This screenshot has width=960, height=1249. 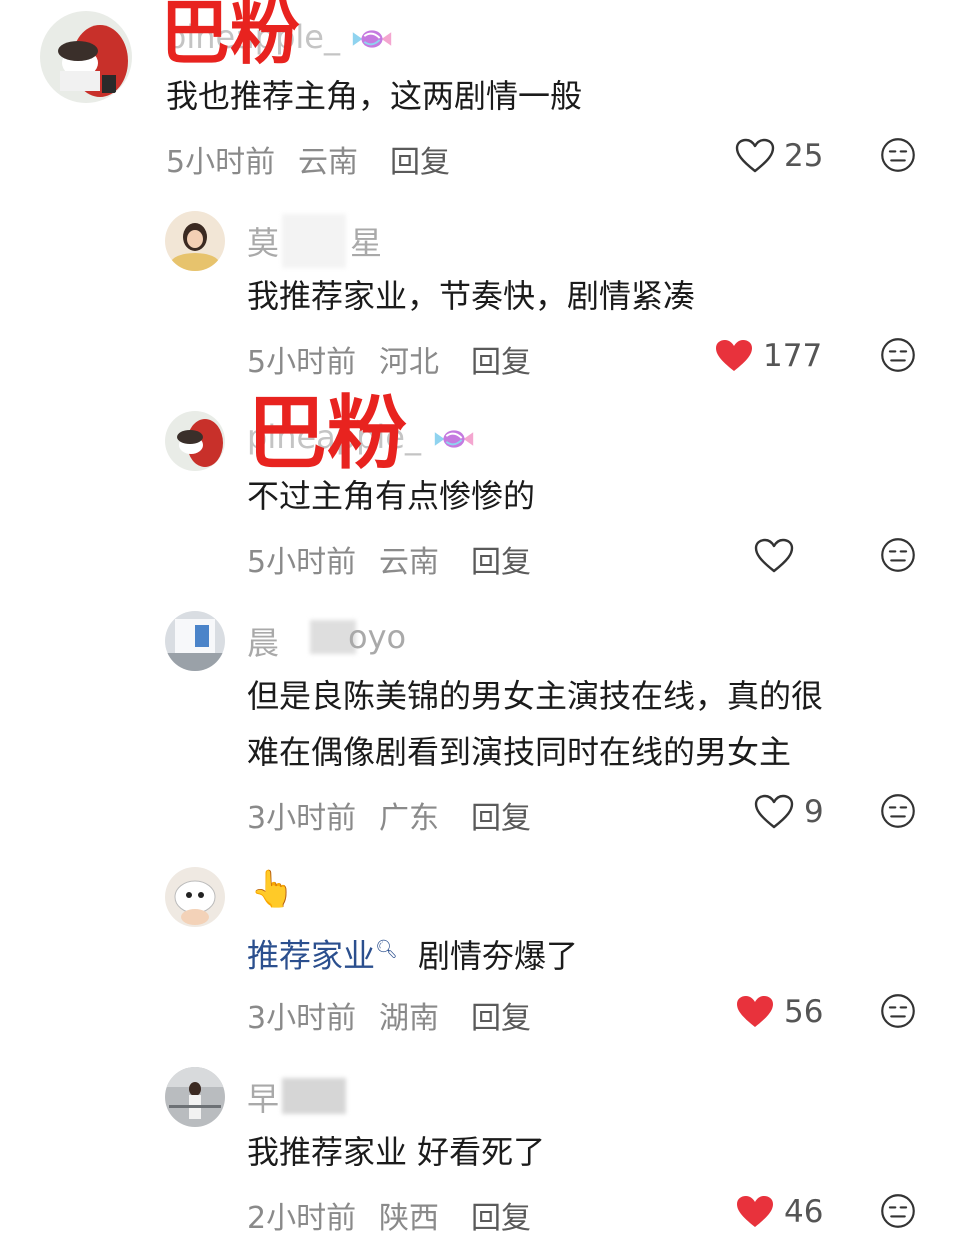 What do you see at coordinates (366, 243) in the screenshot?
I see `username-tail: 星` at bounding box center [366, 243].